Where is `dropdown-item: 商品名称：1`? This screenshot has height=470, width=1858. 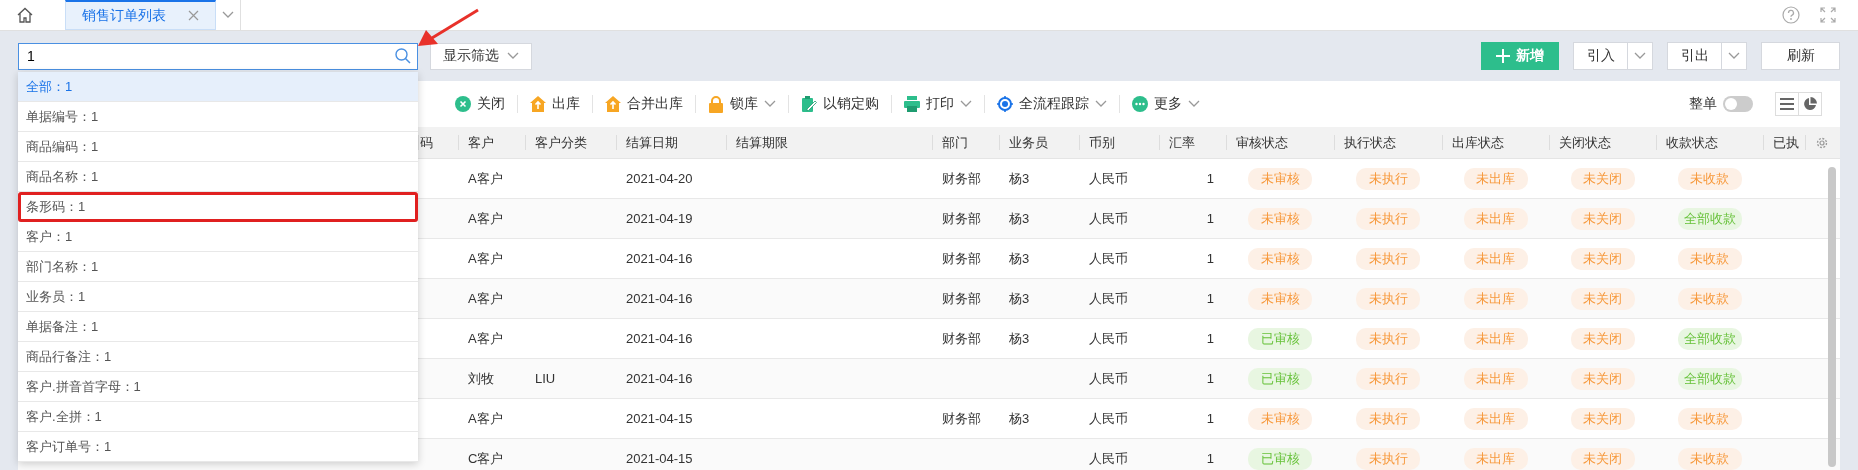 dropdown-item: 商品名称：1 is located at coordinates (218, 177).